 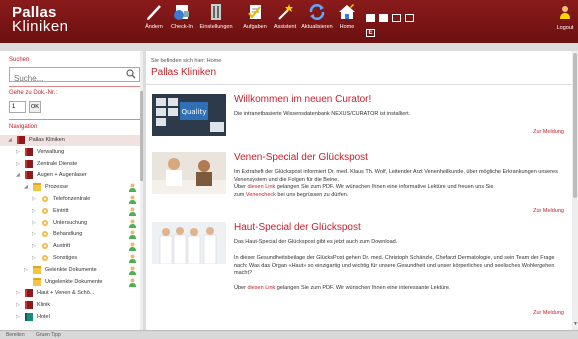 What do you see at coordinates (302, 99) in the screenshot?
I see `article-heading: Willkommen im neuen Curator!` at bounding box center [302, 99].